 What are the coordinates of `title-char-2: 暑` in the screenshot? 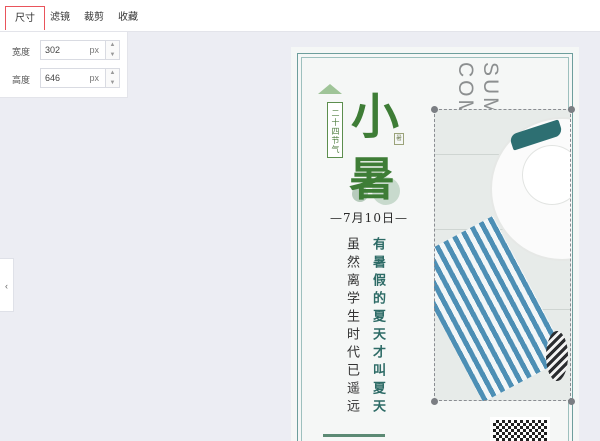 It's located at (372, 179).